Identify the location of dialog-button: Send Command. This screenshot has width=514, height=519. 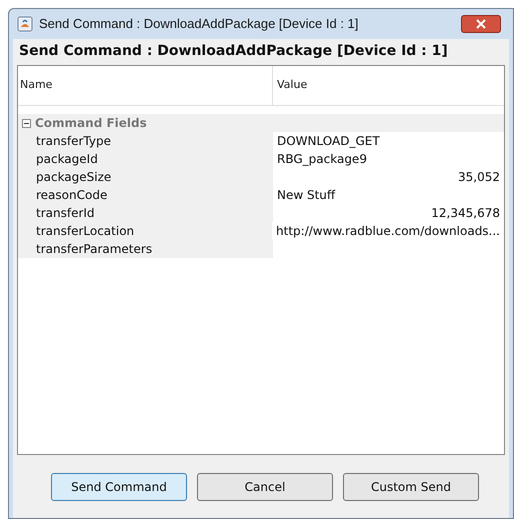
(119, 486).